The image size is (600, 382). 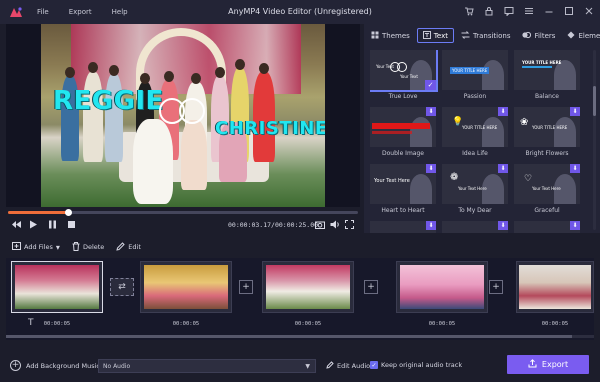 I want to click on template-tile: Your Text Your Text ✓ True Love, so click(x=404, y=75).